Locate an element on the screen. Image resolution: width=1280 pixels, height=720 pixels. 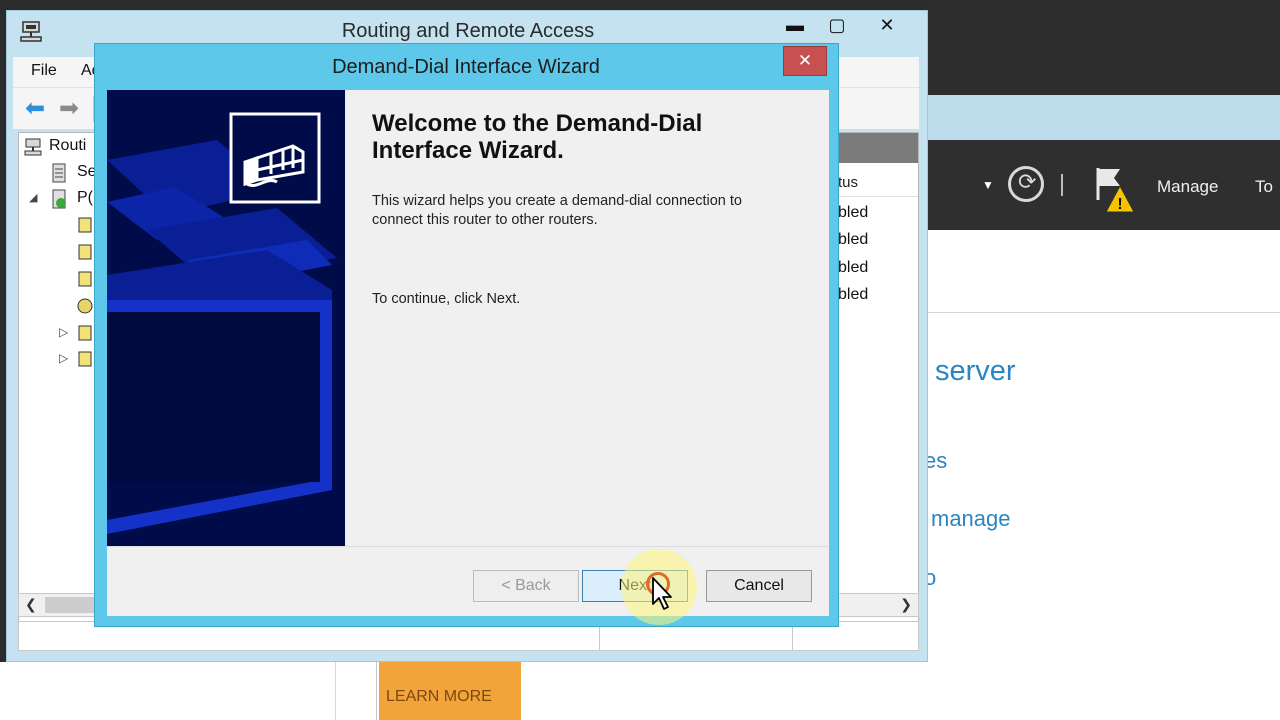
server-manager-top is located at coordinates (1104, 47).